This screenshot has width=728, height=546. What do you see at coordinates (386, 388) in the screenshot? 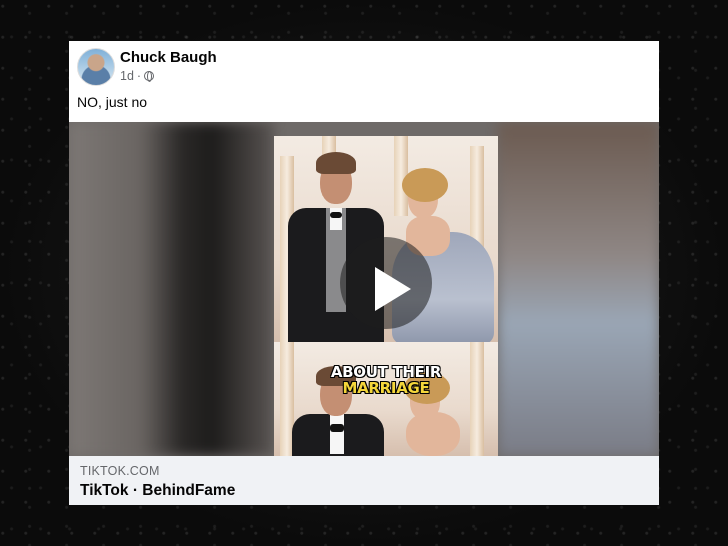
I see `video-caption-line2: MARRIAGE` at bounding box center [386, 388].